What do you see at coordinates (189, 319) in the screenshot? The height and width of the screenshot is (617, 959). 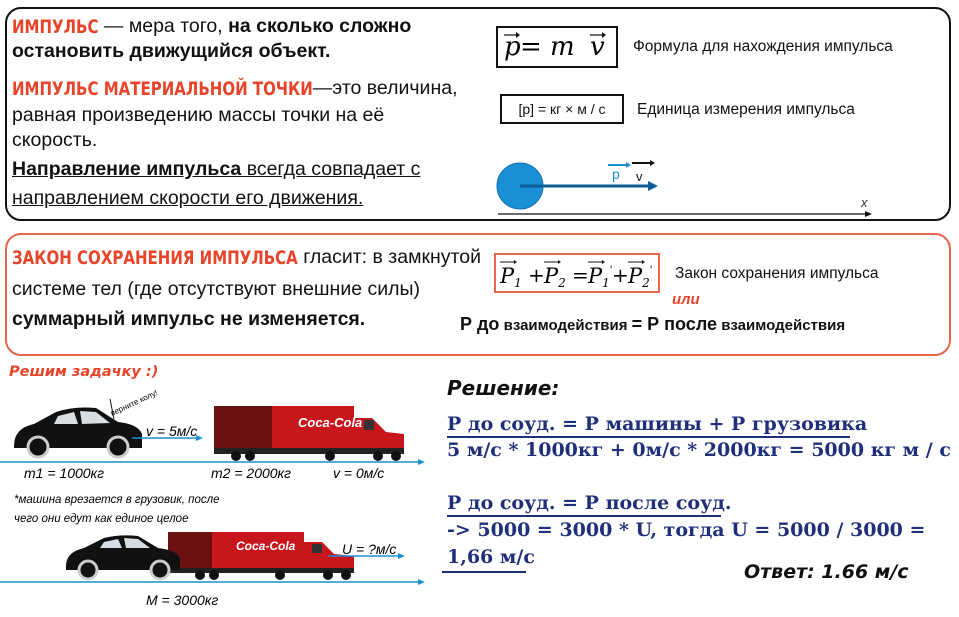 I see `conservation-law-line3: суммарный импульс не изменяется.` at bounding box center [189, 319].